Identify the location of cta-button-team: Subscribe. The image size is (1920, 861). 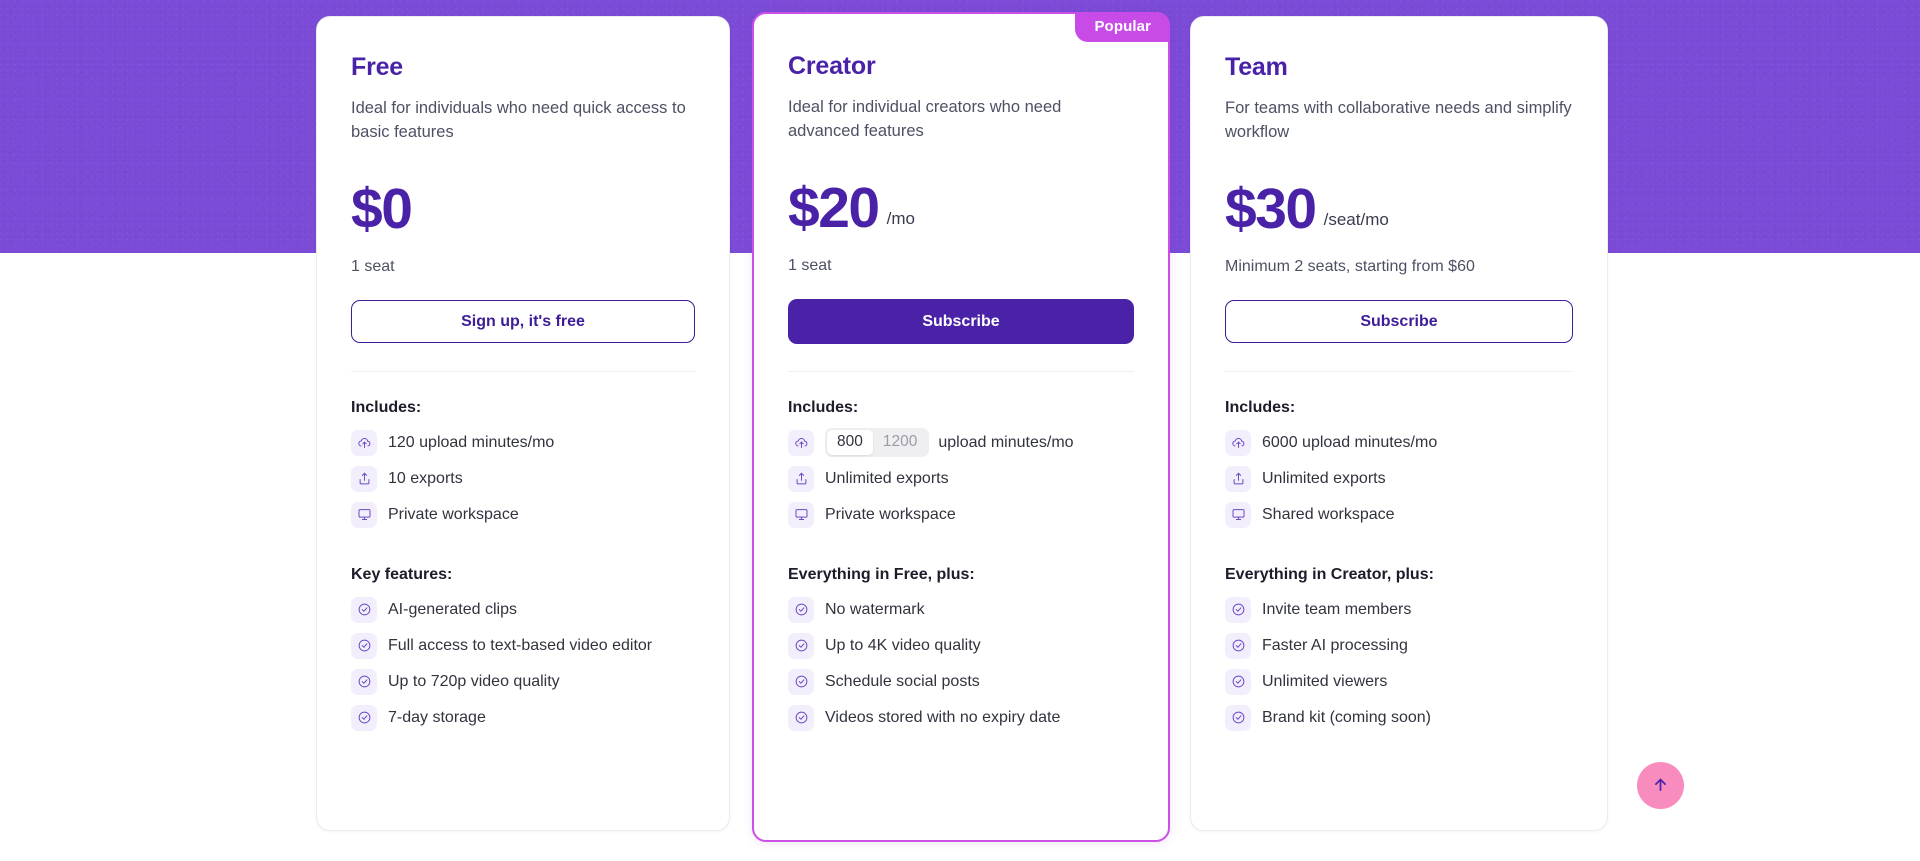
(1399, 321).